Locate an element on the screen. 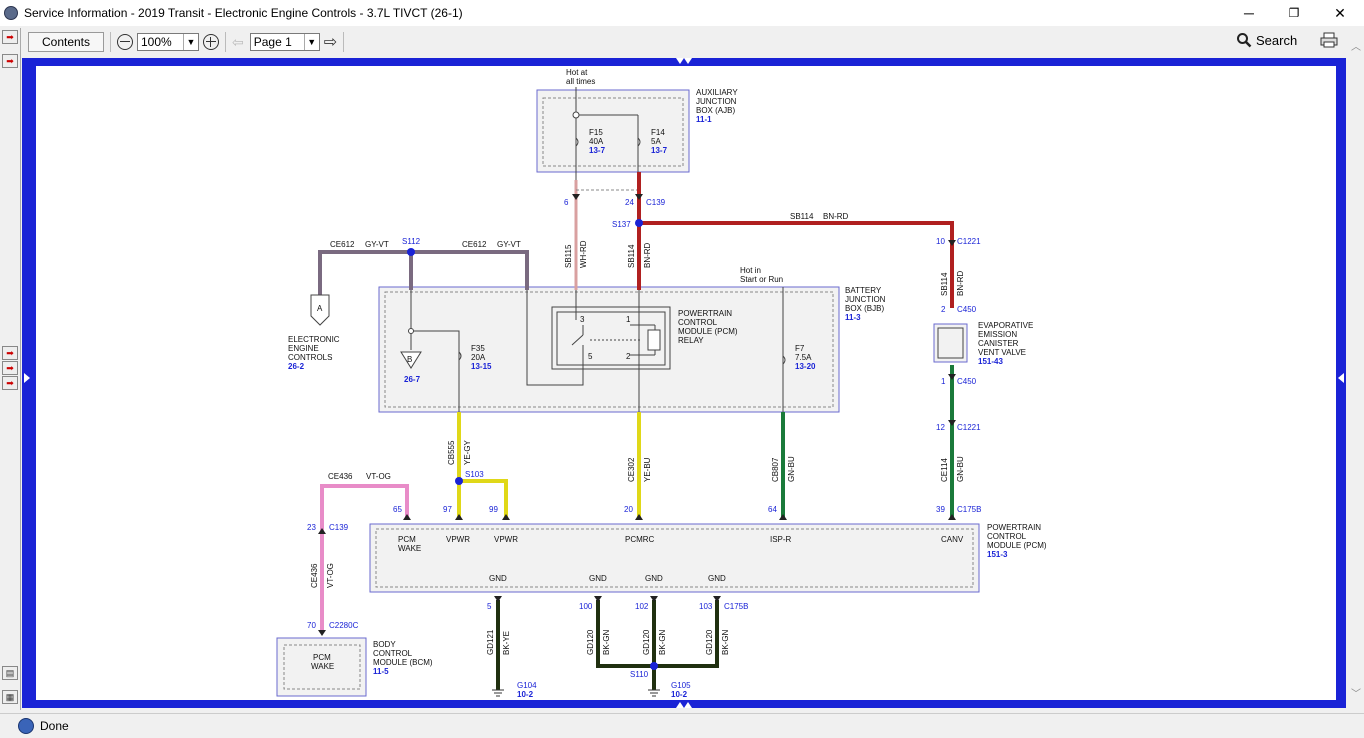 The image size is (1364, 738). c450-pin1: 1 is located at coordinates (943, 381).